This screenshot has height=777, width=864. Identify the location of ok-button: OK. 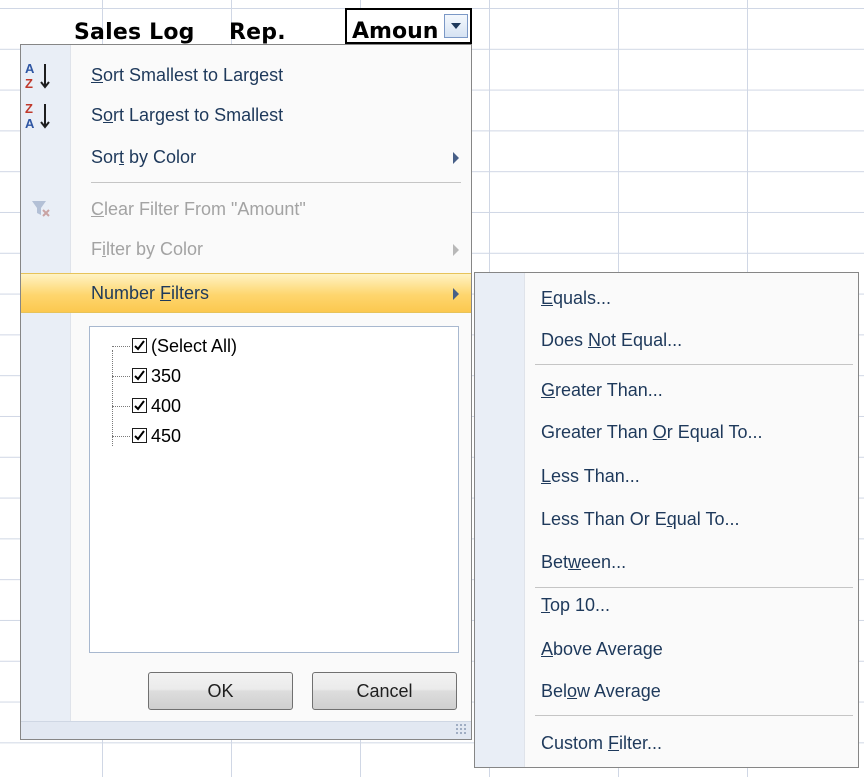
(220, 691).